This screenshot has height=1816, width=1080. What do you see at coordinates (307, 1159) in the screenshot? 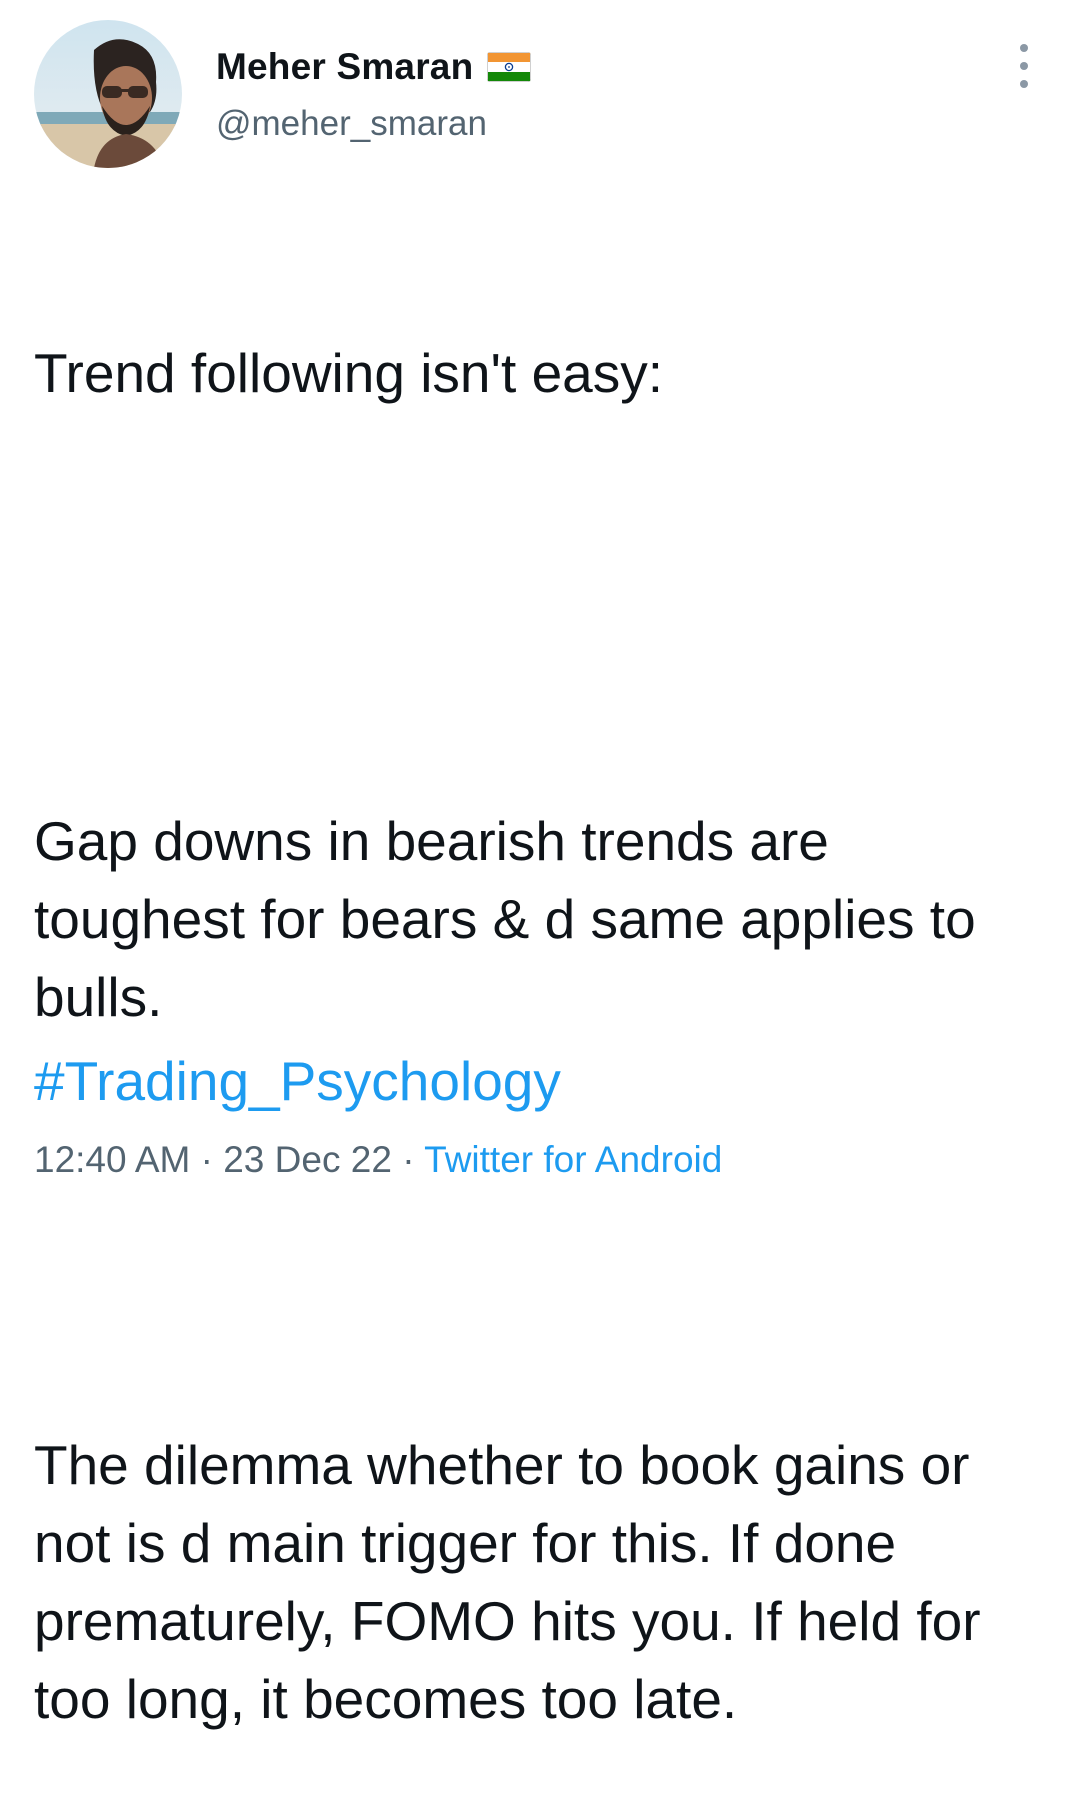
I see `tweet-date: 23 Dec 22` at bounding box center [307, 1159].